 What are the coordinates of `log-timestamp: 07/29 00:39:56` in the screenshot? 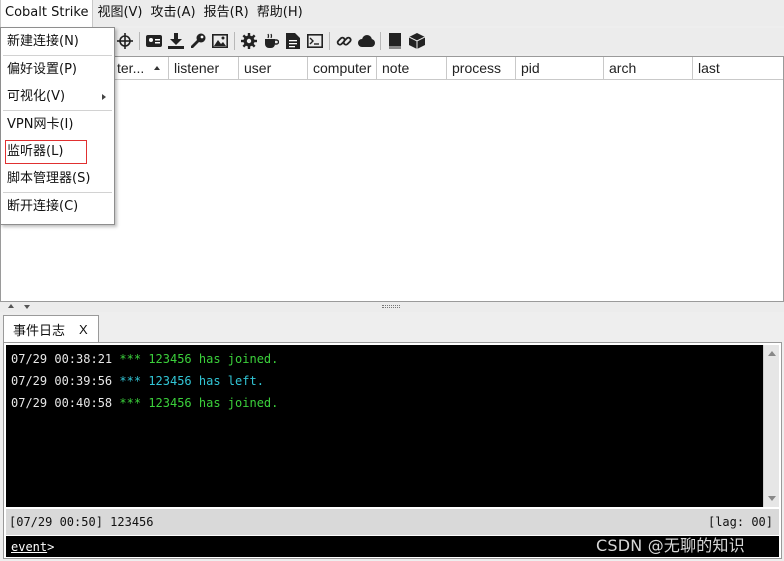 It's located at (62, 381).